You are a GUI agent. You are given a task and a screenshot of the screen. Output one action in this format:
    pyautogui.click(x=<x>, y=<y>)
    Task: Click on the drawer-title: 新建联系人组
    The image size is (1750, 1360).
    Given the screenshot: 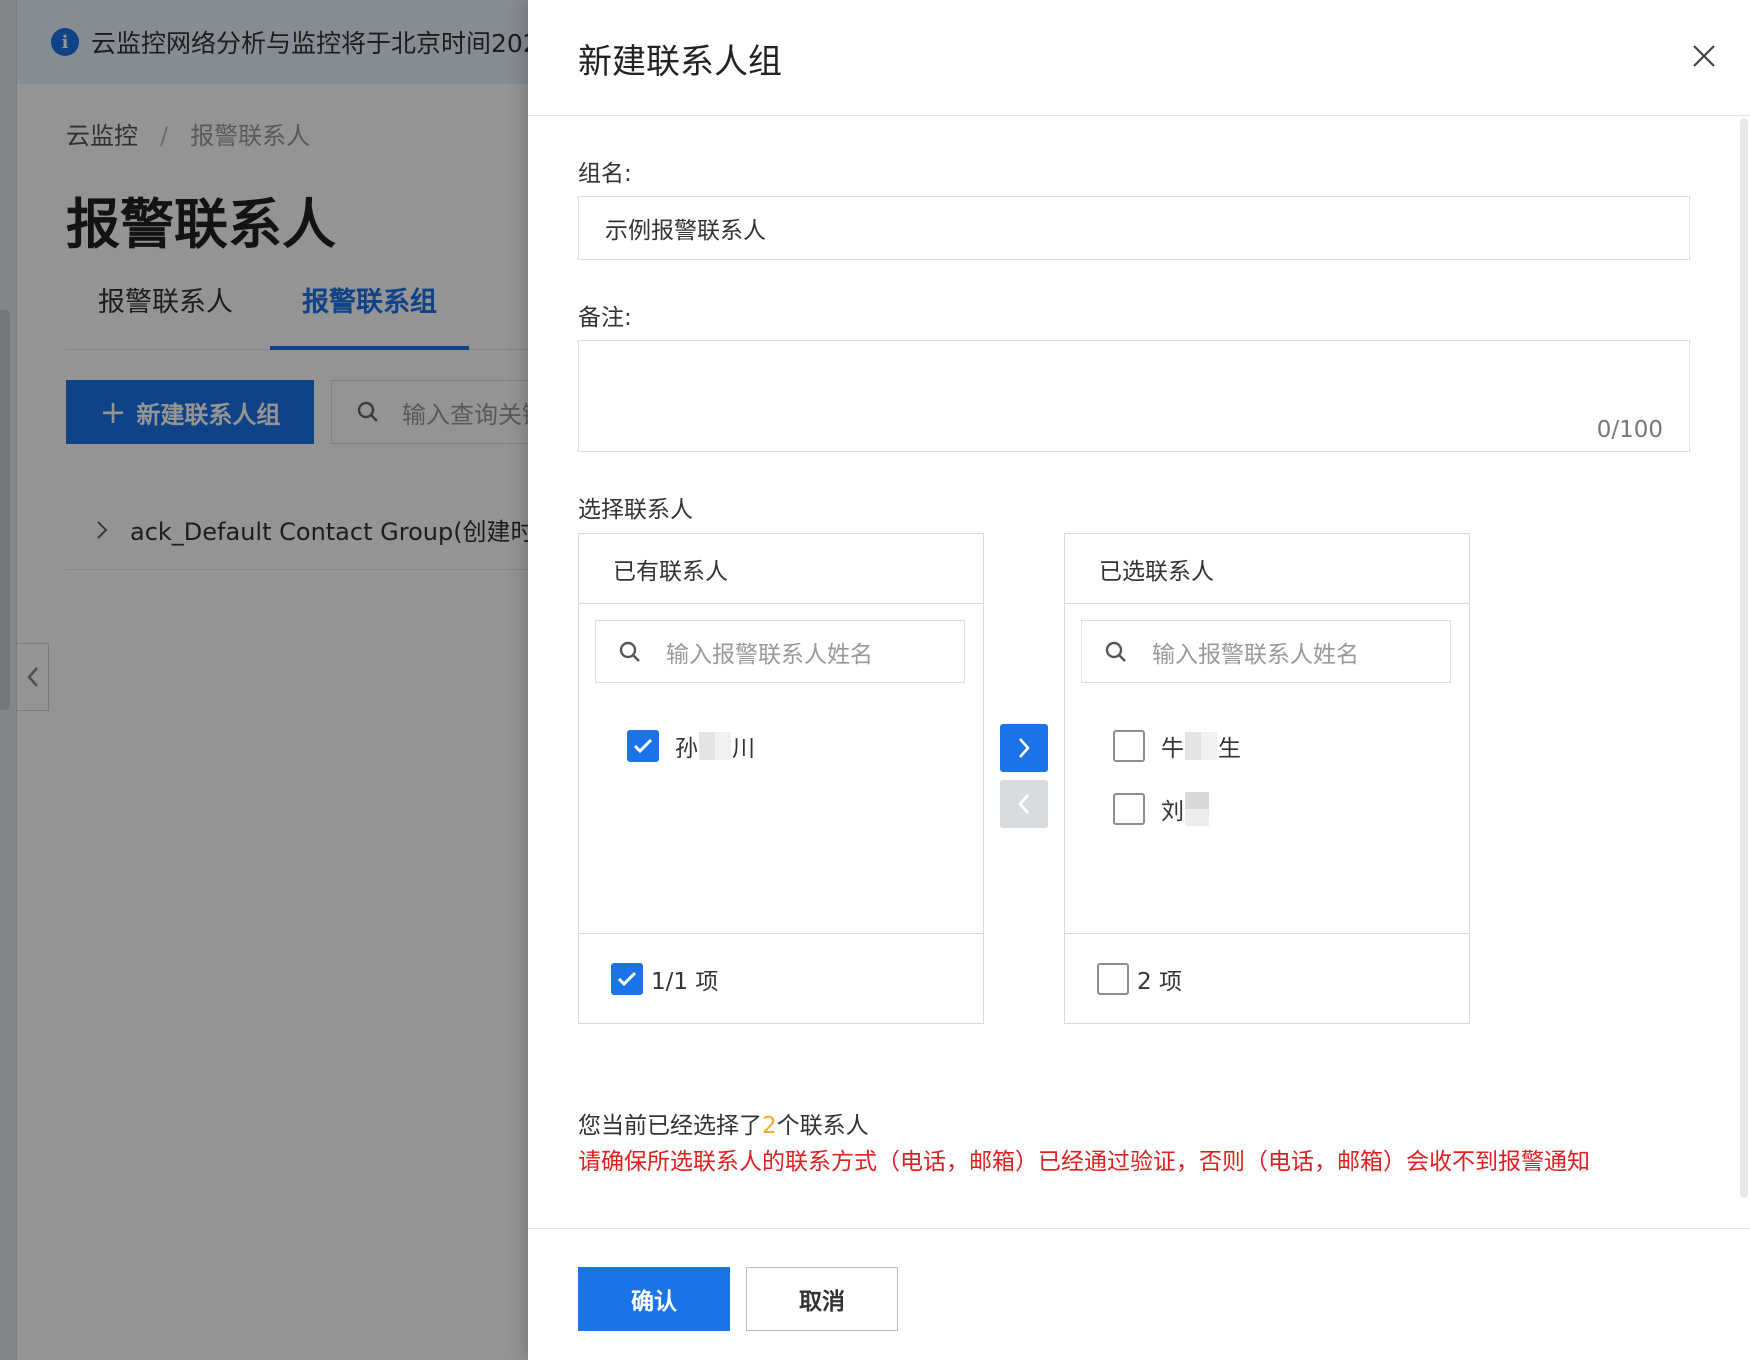 What is the action you would take?
    pyautogui.click(x=680, y=62)
    